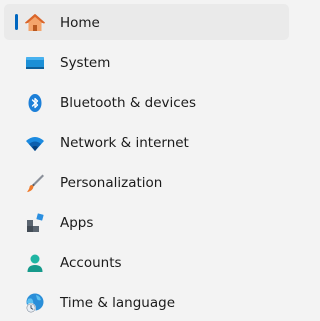 The height and width of the screenshot is (321, 320). Describe the element at coordinates (111, 183) in the screenshot. I see `sidebar-item-label: Personalization` at that location.